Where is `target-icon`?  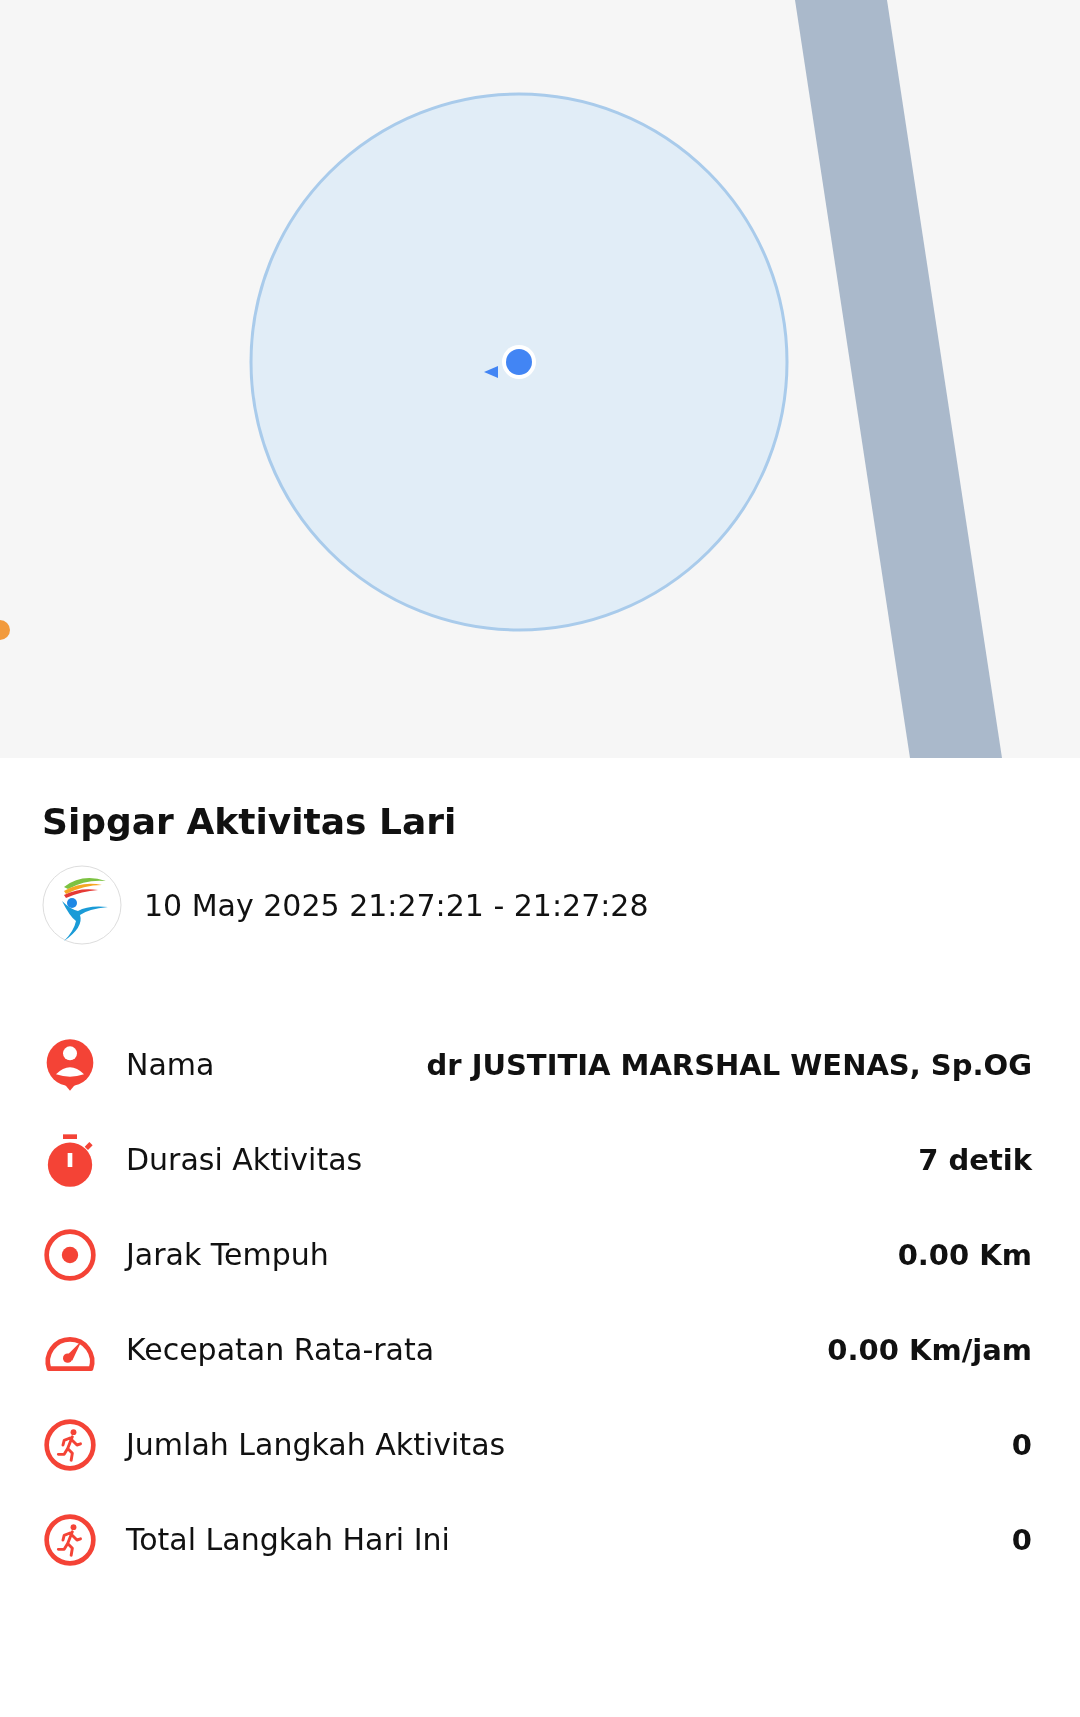
target-icon is located at coordinates (70, 1254).